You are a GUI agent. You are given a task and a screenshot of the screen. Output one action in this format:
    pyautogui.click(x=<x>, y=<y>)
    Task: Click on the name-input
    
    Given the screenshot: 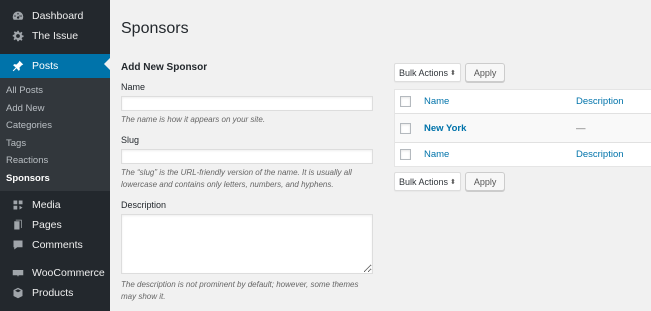 What is the action you would take?
    pyautogui.click(x=247, y=103)
    